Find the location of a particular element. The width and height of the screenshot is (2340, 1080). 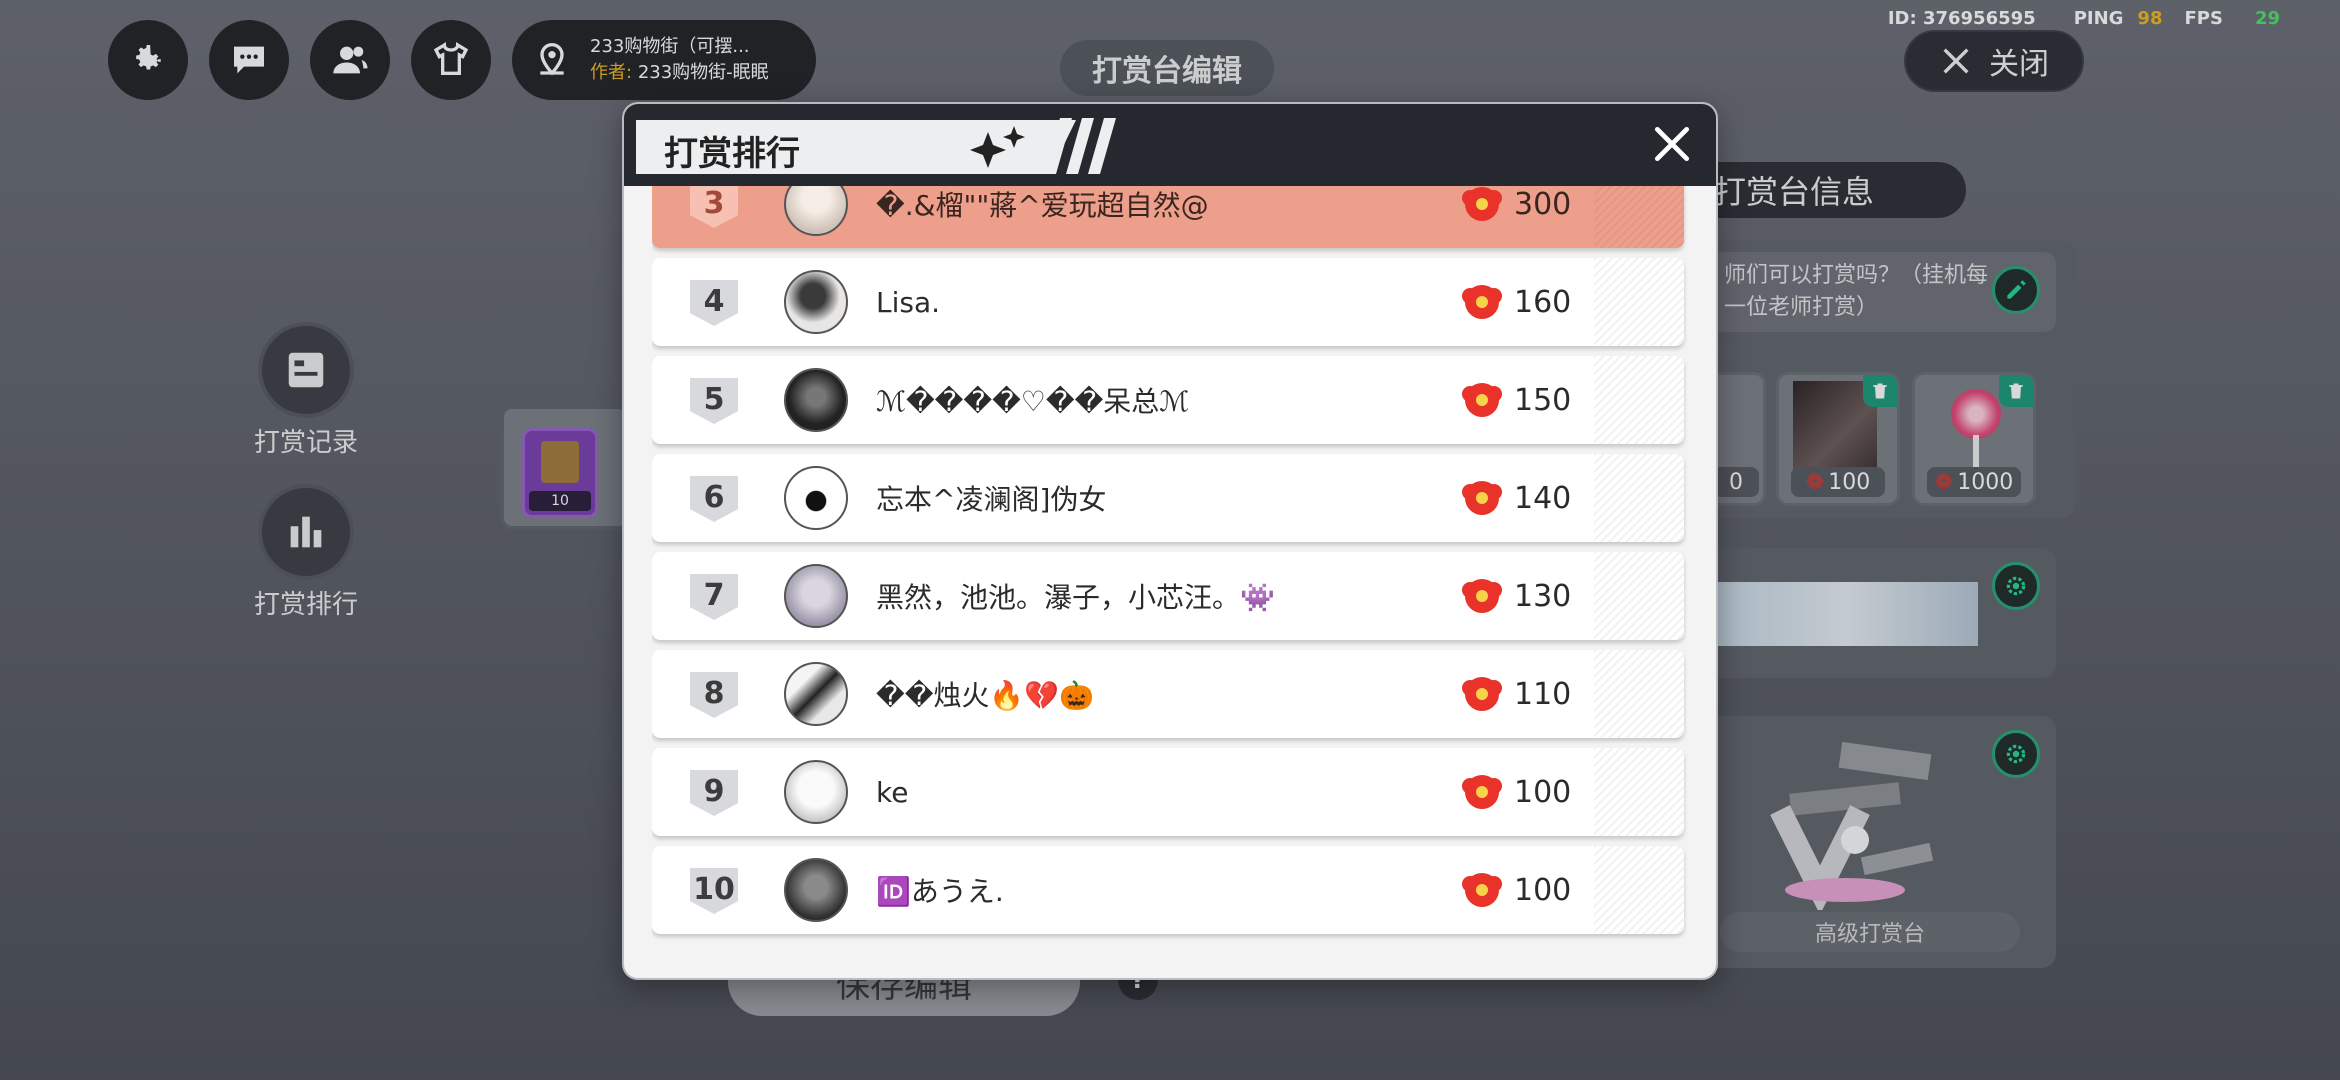

player-name: ℳ����♡��呆总ℳ is located at coordinates (1033, 401).